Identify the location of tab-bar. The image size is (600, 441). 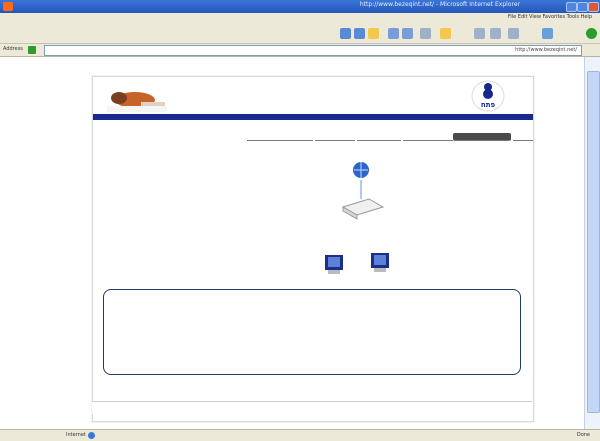
(386, 137).